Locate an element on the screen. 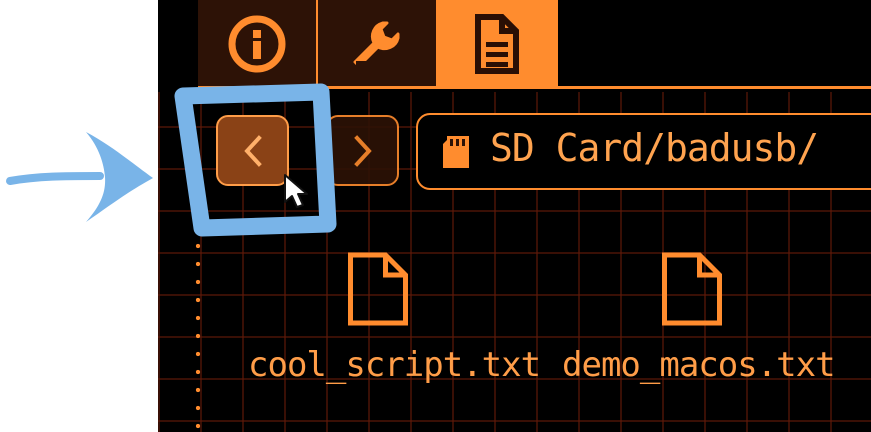 This screenshot has height=432, width=871. file-item-demo-macos: demo_macos.txt is located at coordinates (699, 330).